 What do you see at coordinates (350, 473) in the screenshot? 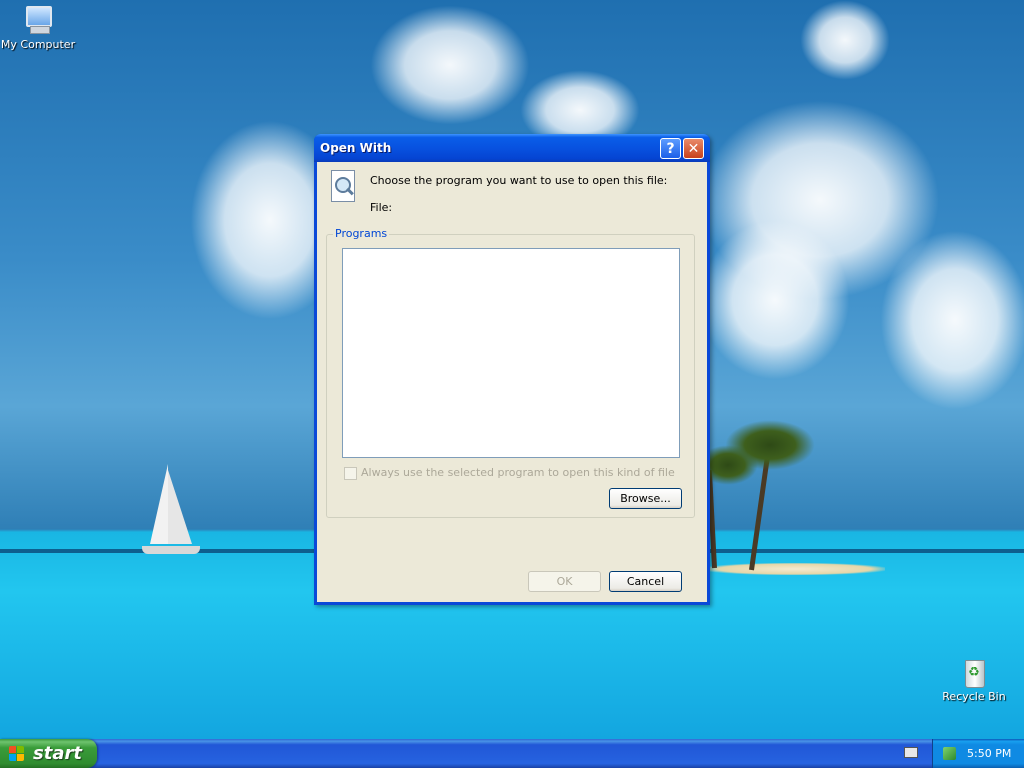
I see `always-use-checkbox` at bounding box center [350, 473].